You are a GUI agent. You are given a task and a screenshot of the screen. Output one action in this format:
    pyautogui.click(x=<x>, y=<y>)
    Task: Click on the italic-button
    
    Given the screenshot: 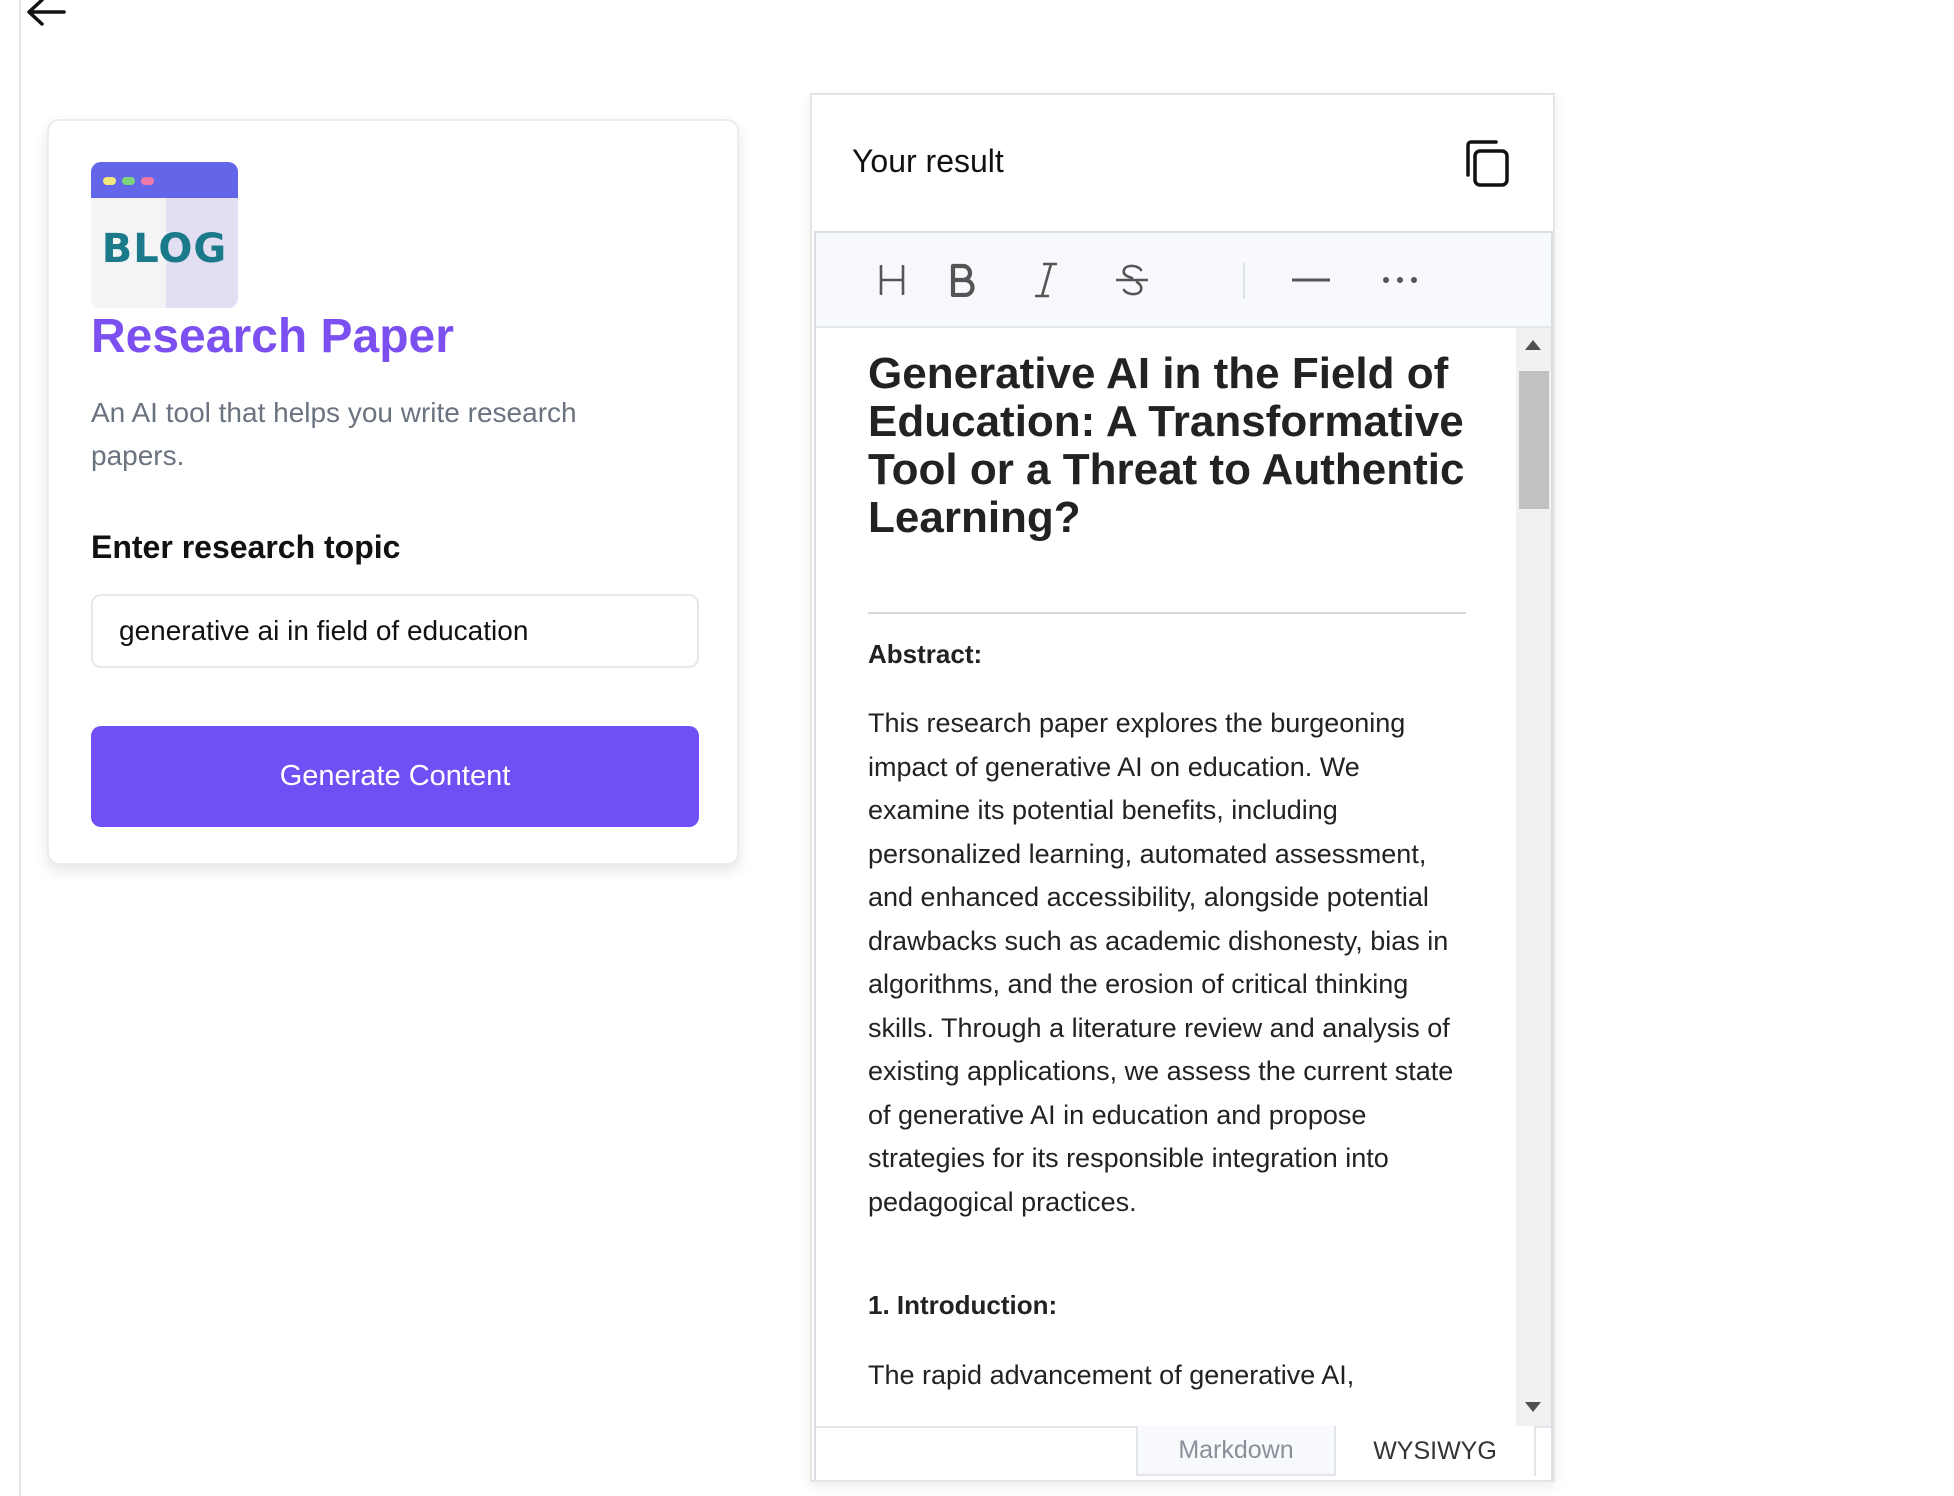 What is the action you would take?
    pyautogui.click(x=1046, y=280)
    